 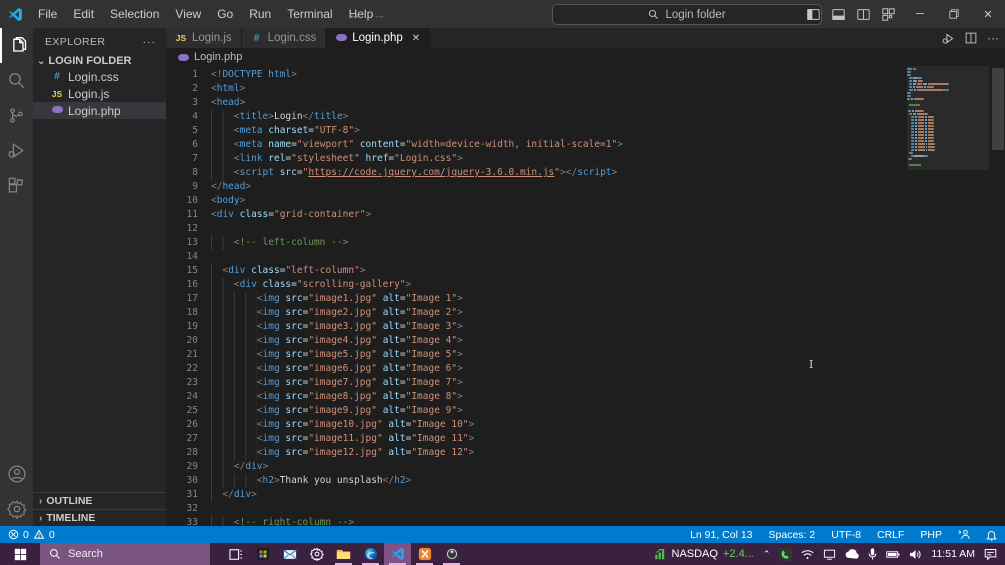 What do you see at coordinates (988, 14) in the screenshot?
I see `close-window-button: ✕` at bounding box center [988, 14].